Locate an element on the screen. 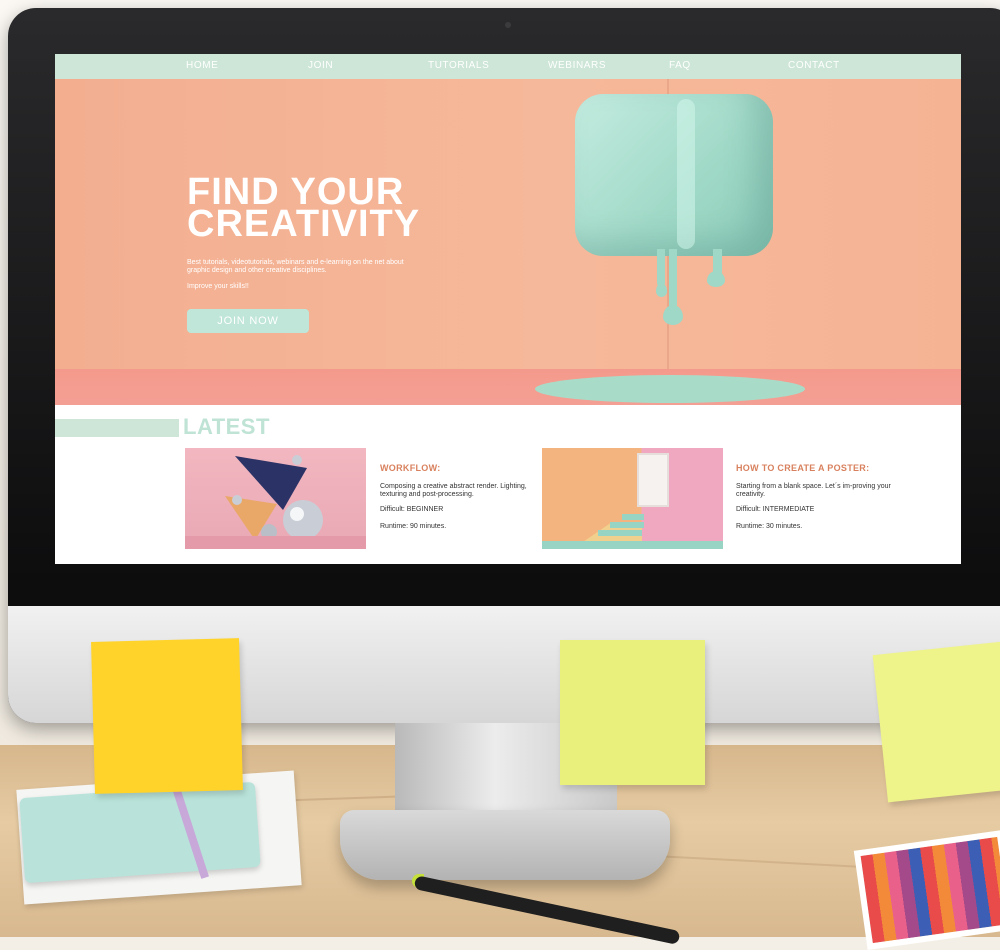 The image size is (1000, 950). nav-faq: FAQ is located at coordinates (680, 65).